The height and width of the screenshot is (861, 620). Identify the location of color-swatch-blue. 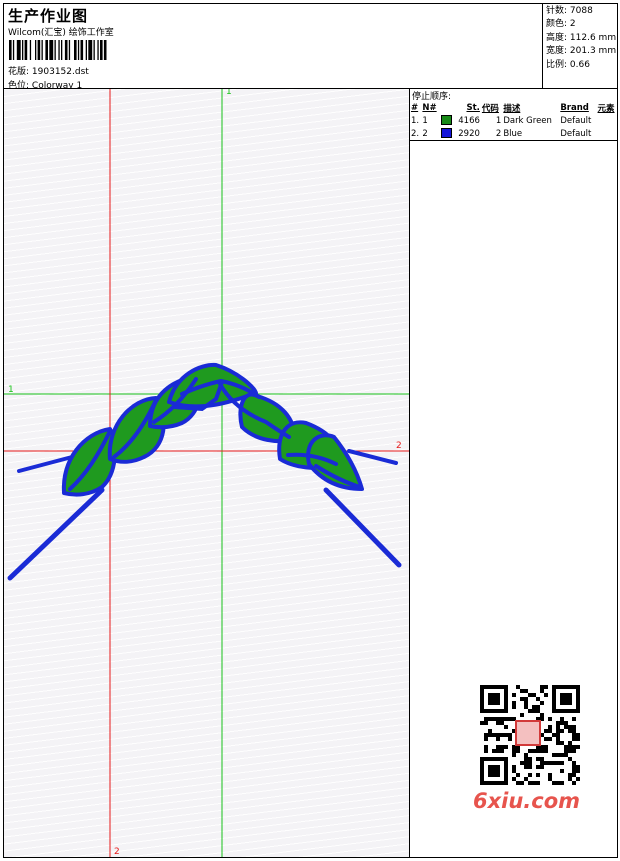
(446, 133).